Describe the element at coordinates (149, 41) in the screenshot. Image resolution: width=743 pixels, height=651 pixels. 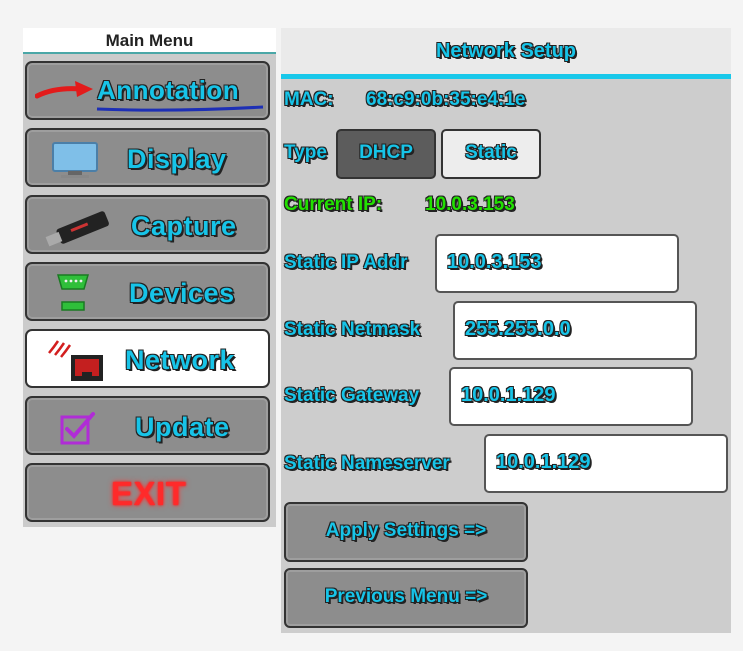
I see `main-menu-title: Main Menu` at that location.